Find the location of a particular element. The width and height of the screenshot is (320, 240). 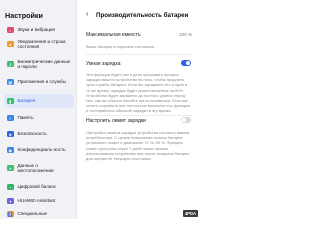

watermark-logo: 4PDA is located at coordinates (190, 213).